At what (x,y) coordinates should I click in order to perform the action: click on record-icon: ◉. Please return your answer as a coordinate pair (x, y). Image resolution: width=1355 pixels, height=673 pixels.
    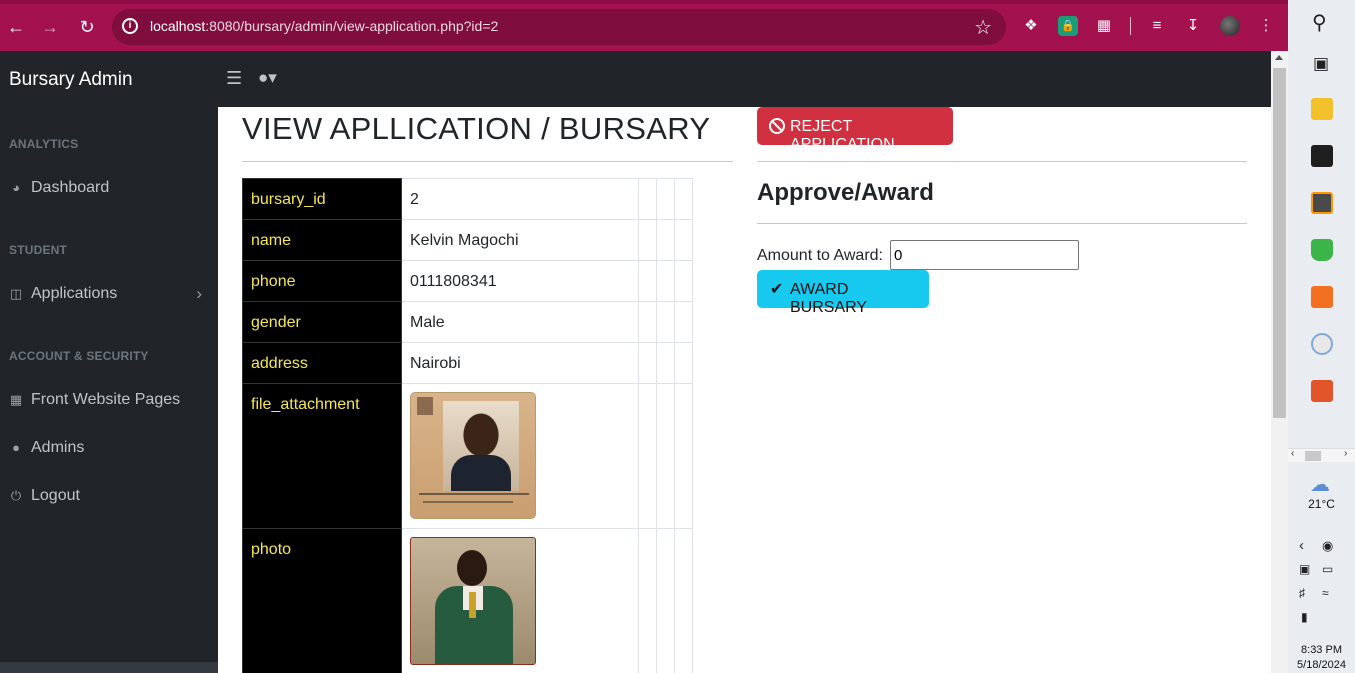
    Looking at the image, I should click on (1327, 546).